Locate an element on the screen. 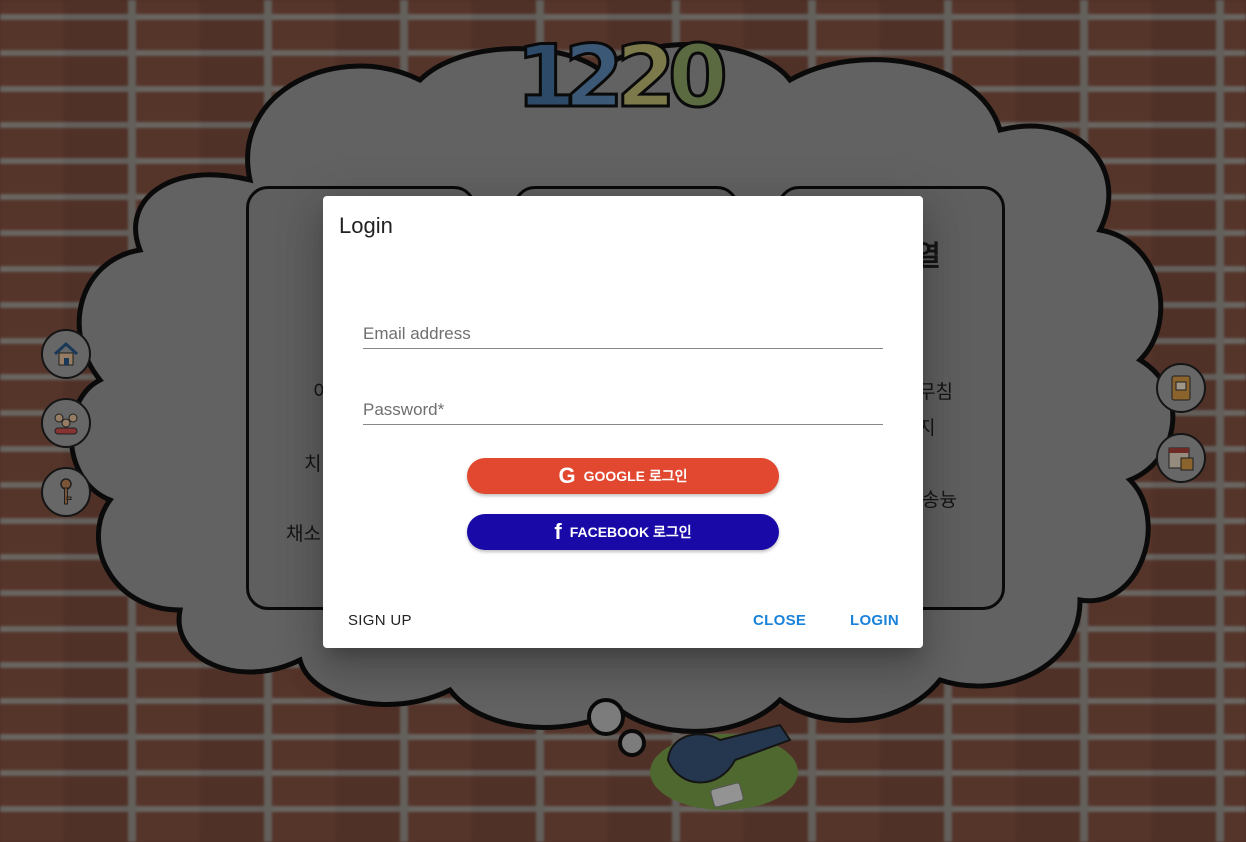 This screenshot has width=1246, height=842. login-button: LOGIN is located at coordinates (874, 620).